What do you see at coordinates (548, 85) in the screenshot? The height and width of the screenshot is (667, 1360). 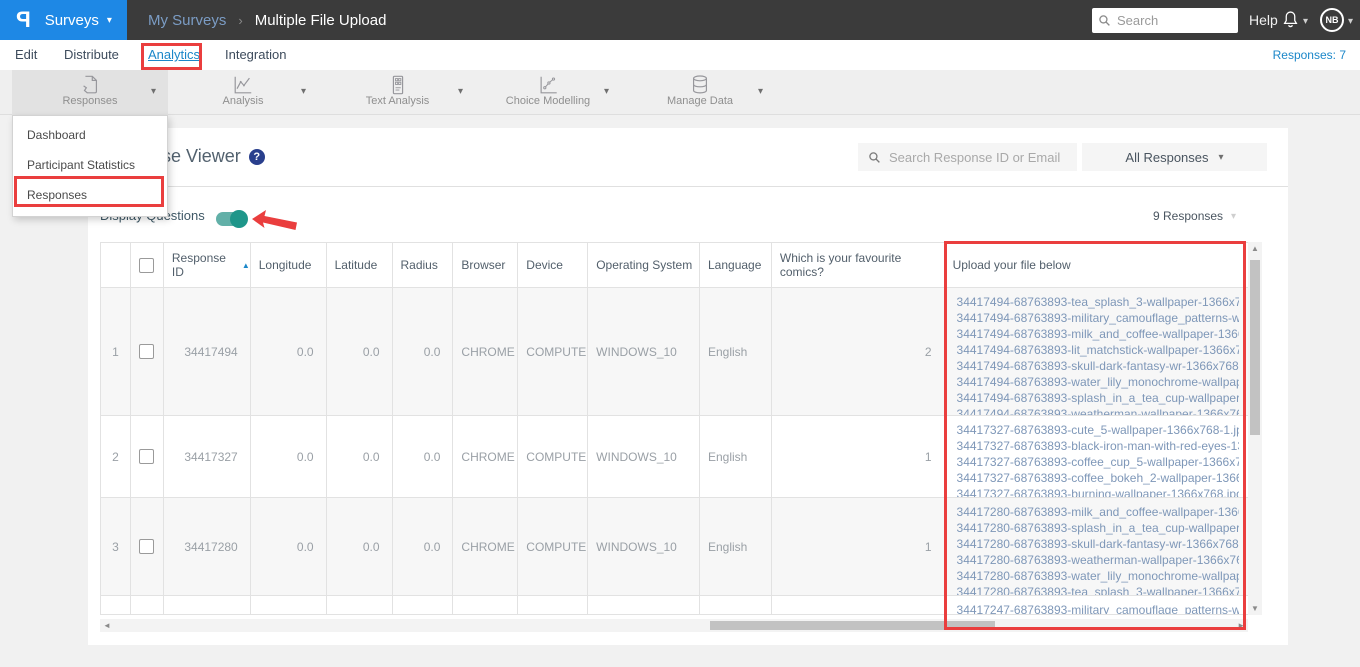 I see `choice-modelling-icon` at bounding box center [548, 85].